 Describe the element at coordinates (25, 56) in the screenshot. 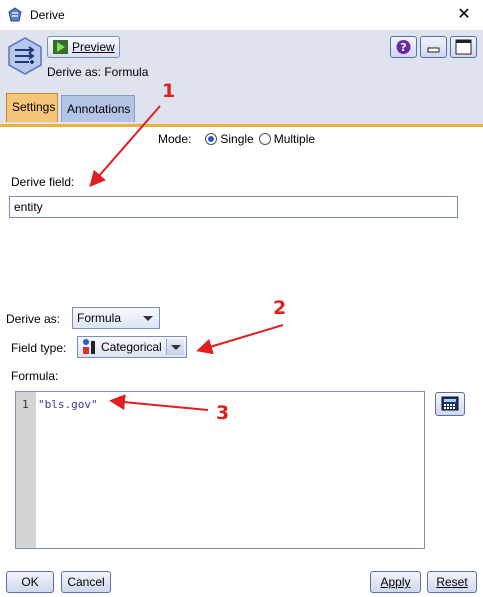

I see `derive-node-icon` at that location.